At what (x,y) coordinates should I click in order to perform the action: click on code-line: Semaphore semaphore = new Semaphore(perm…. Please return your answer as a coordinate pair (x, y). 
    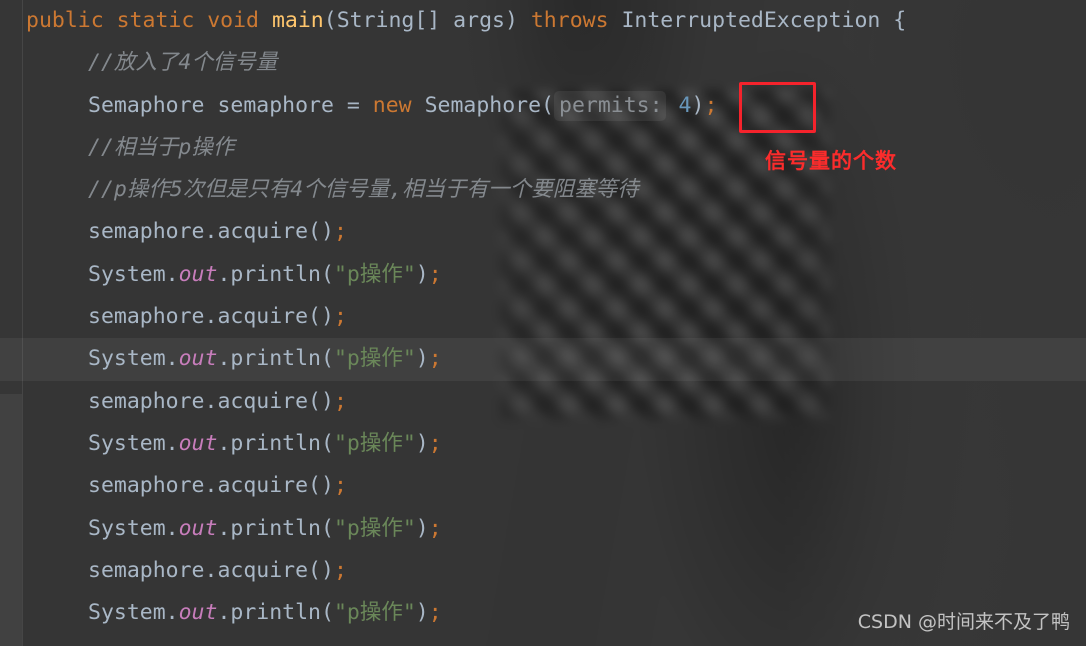
    Looking at the image, I should click on (543, 106).